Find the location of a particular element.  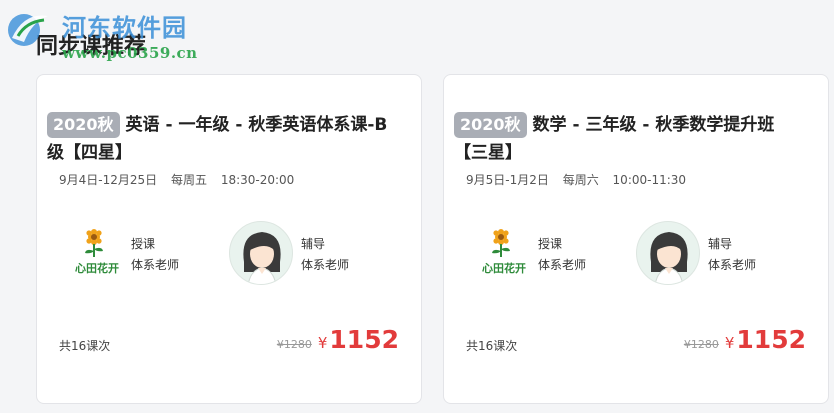

course-dates: 9月4日-12月25日 is located at coordinates (108, 180).